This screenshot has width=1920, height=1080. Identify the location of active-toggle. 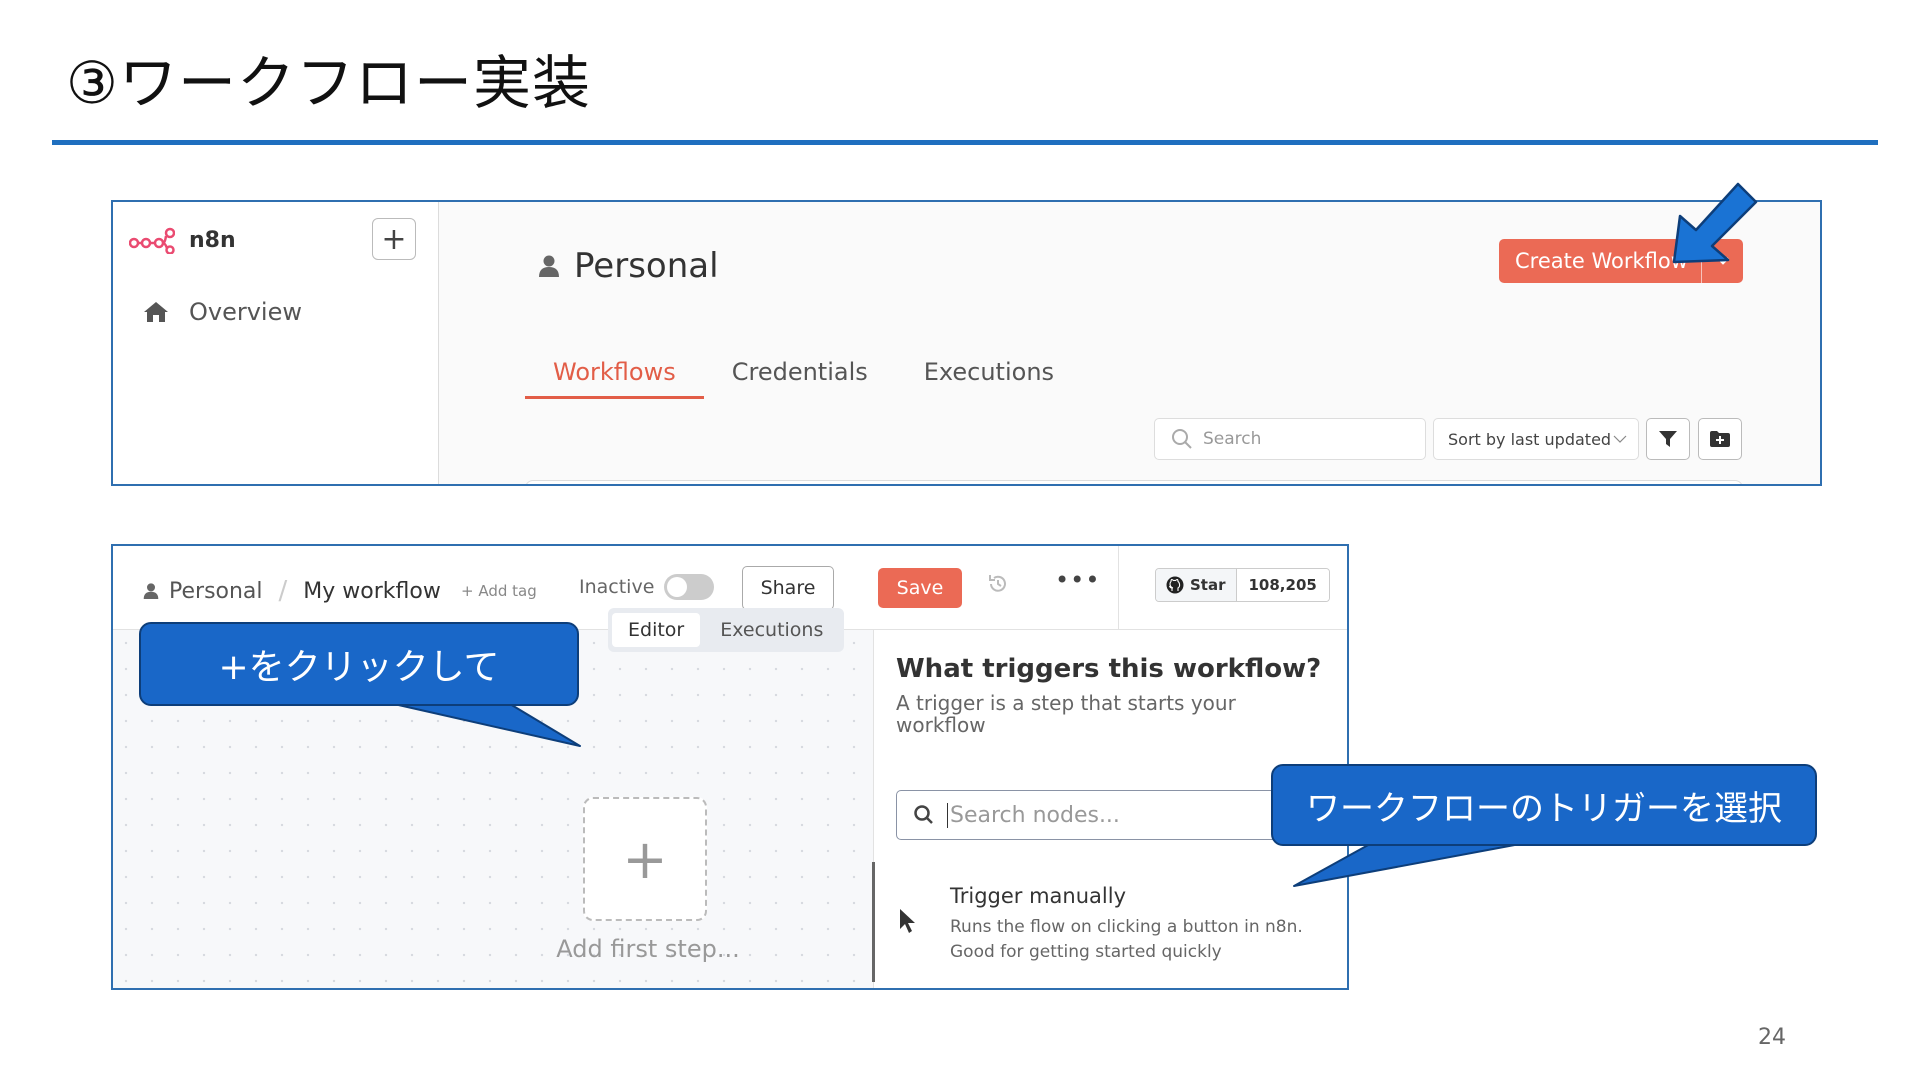
(689, 587).